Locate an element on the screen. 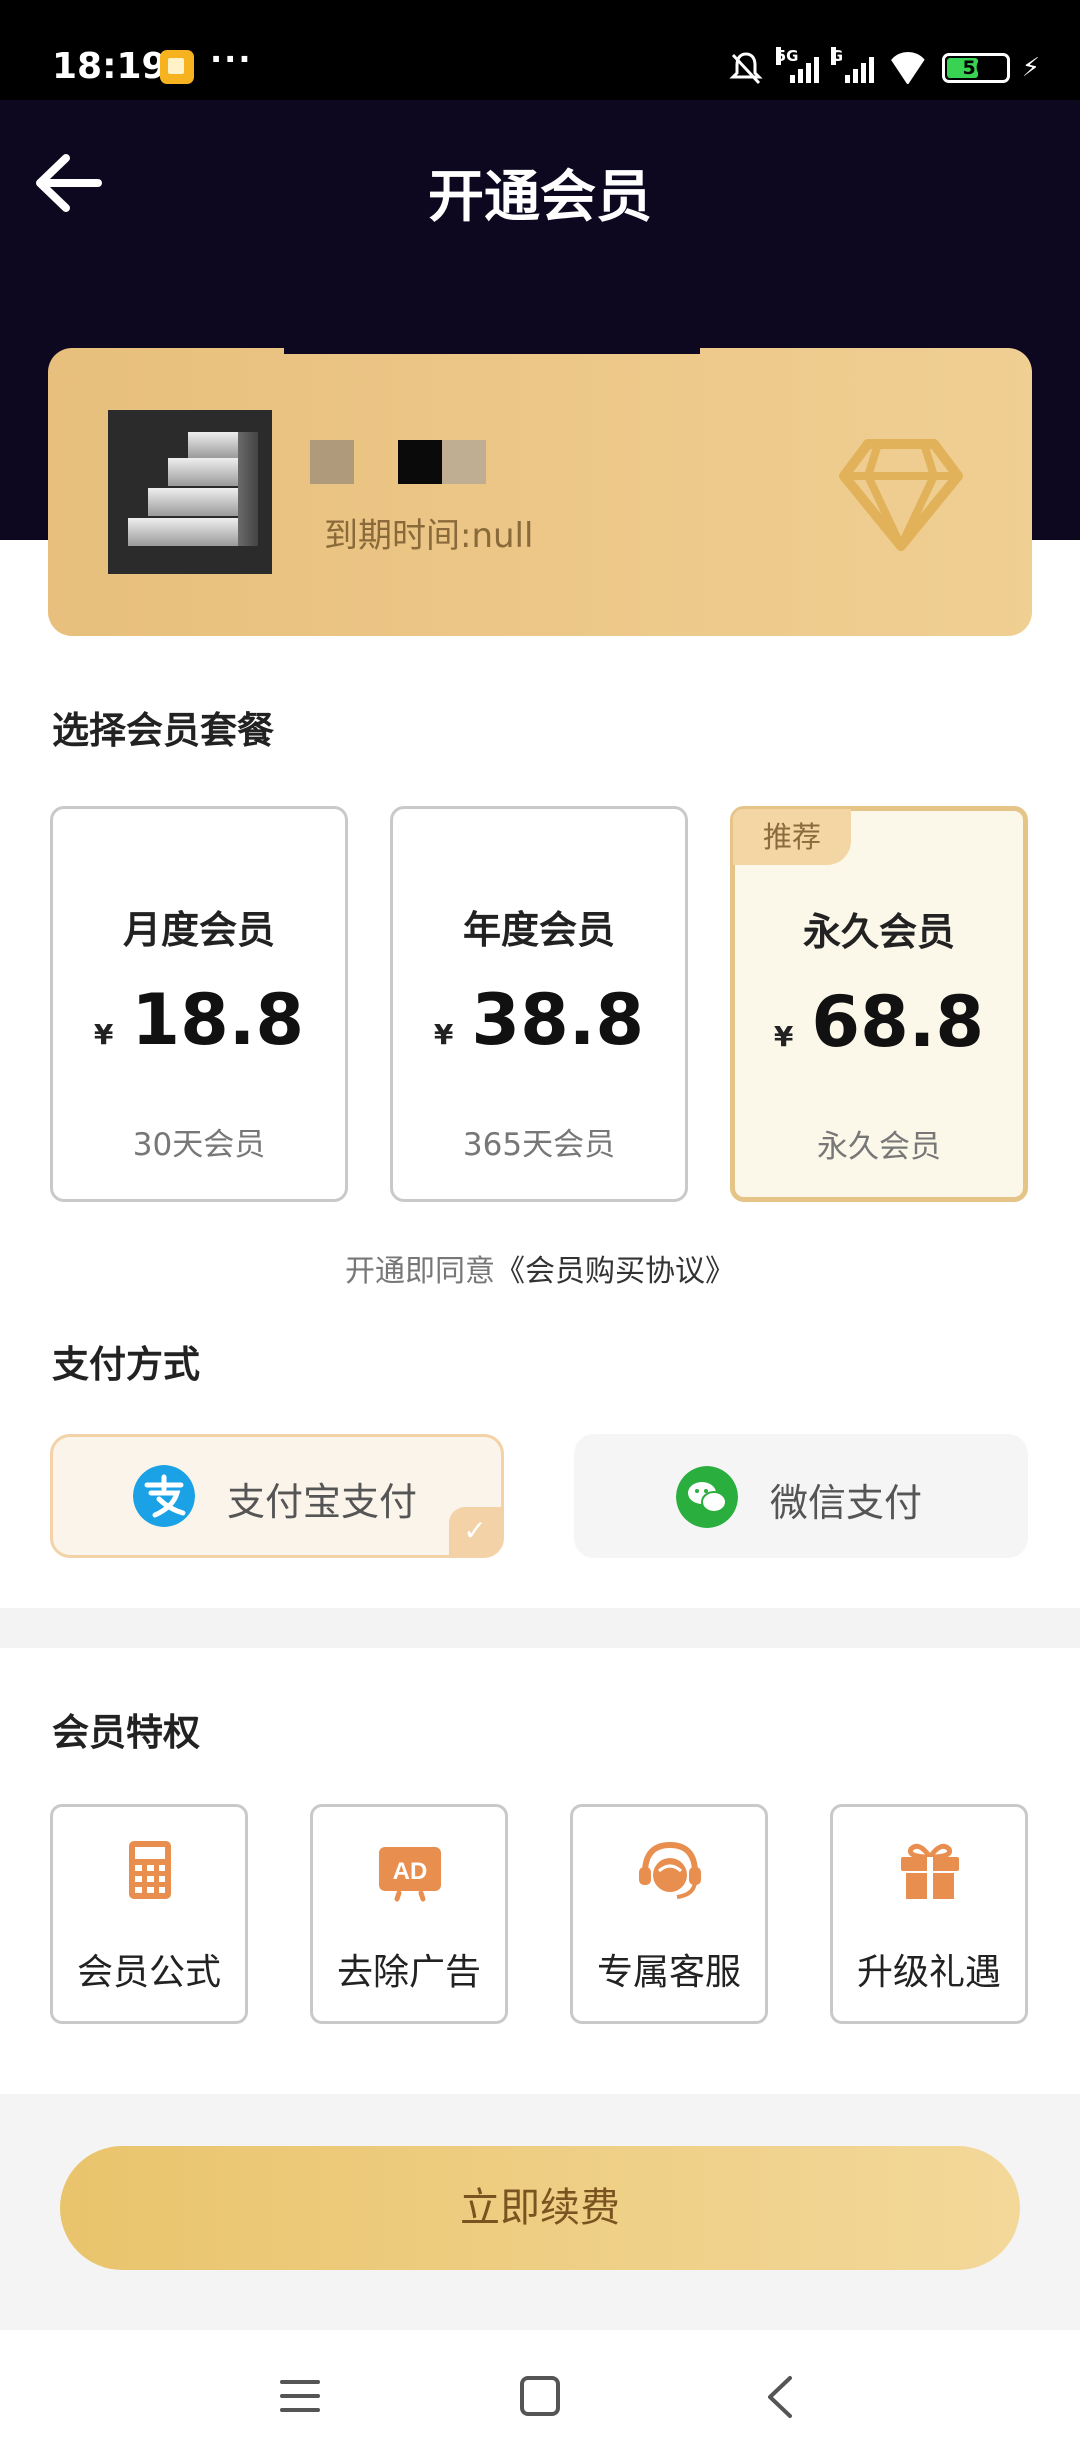  charging-icon: ⚡ is located at coordinates (1030, 68).